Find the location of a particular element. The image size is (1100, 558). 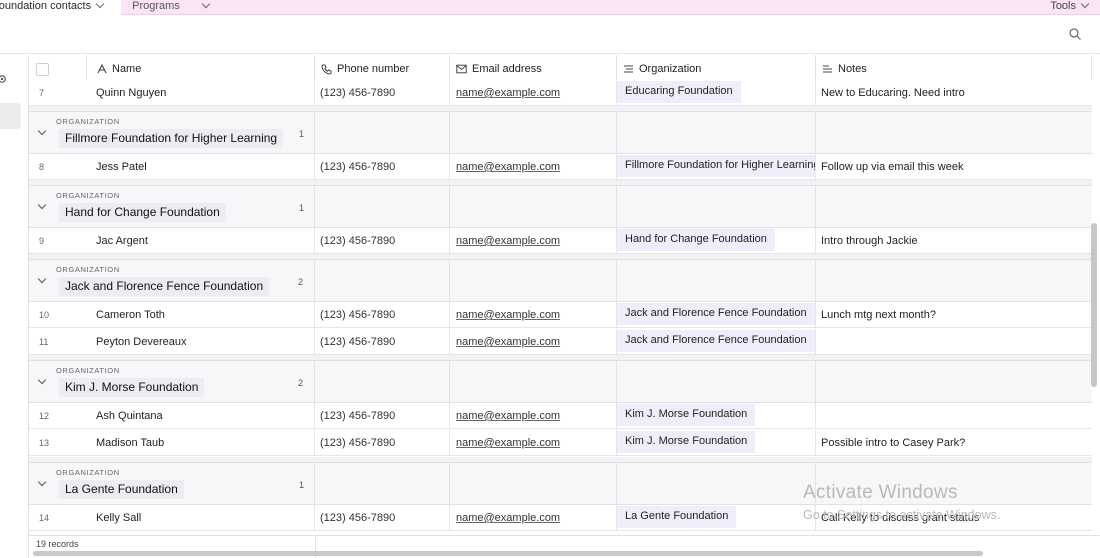

tools-menu: Tools is located at coordinates (1070, 7).